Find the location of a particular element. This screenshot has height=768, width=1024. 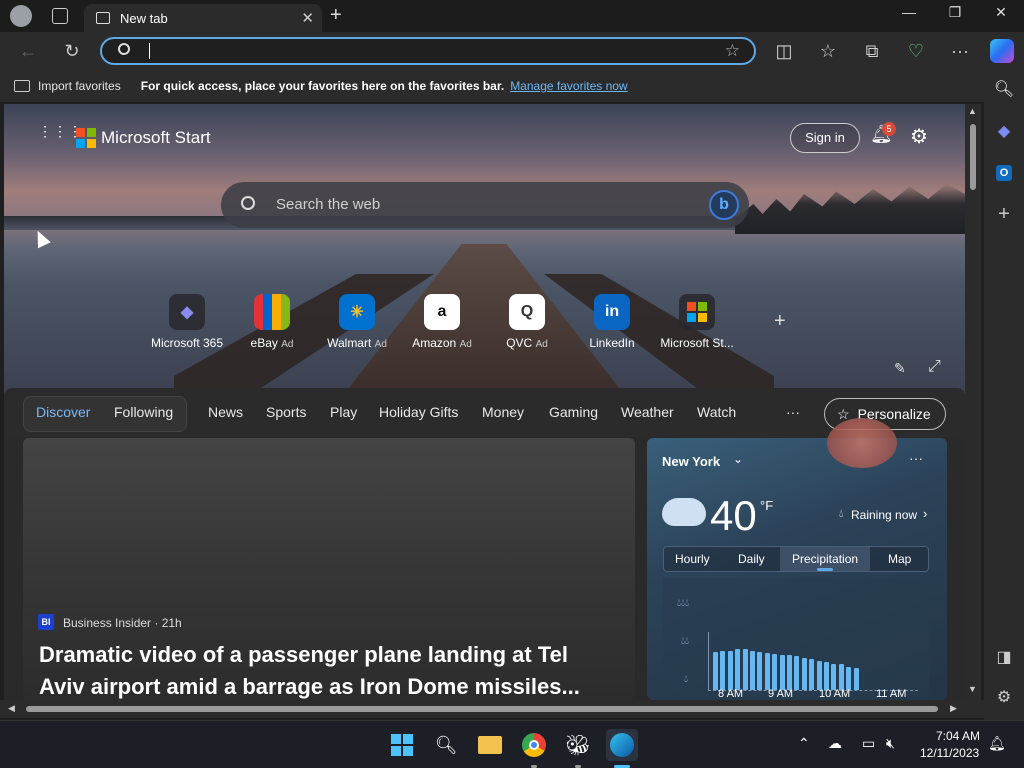

tab-holiday-gifts: Holiday Gifts is located at coordinates (418, 412).